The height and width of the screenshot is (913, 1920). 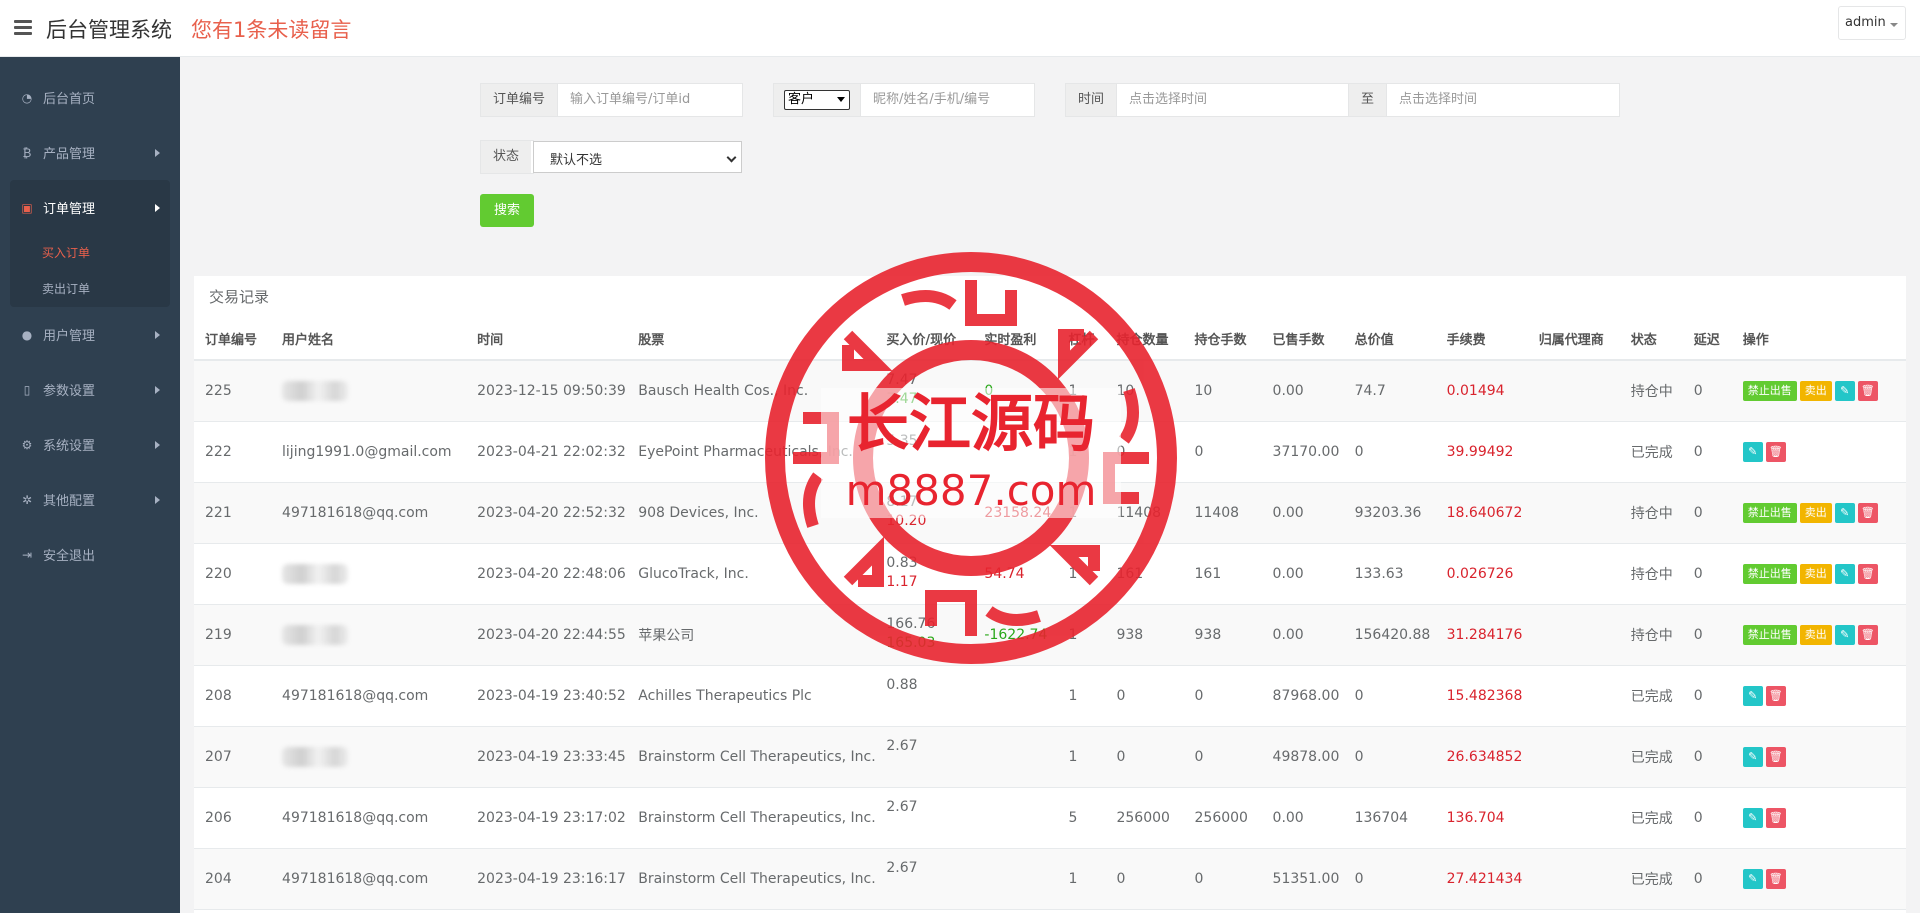 I want to click on cell-fee: 136.704, so click(x=1481, y=818).